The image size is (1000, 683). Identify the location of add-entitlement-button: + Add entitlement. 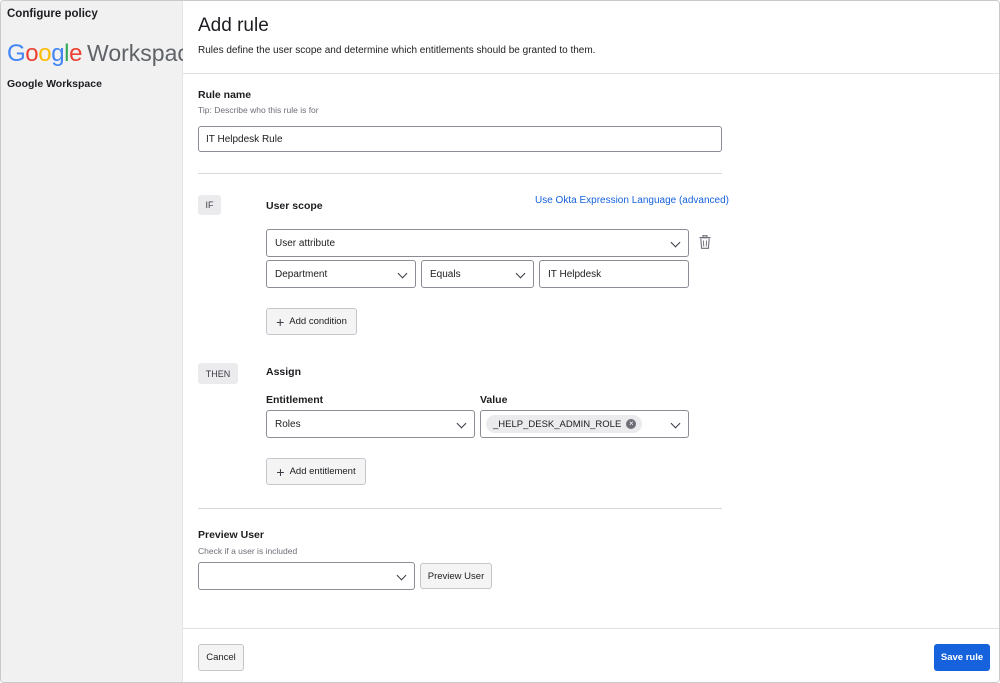
(316, 471).